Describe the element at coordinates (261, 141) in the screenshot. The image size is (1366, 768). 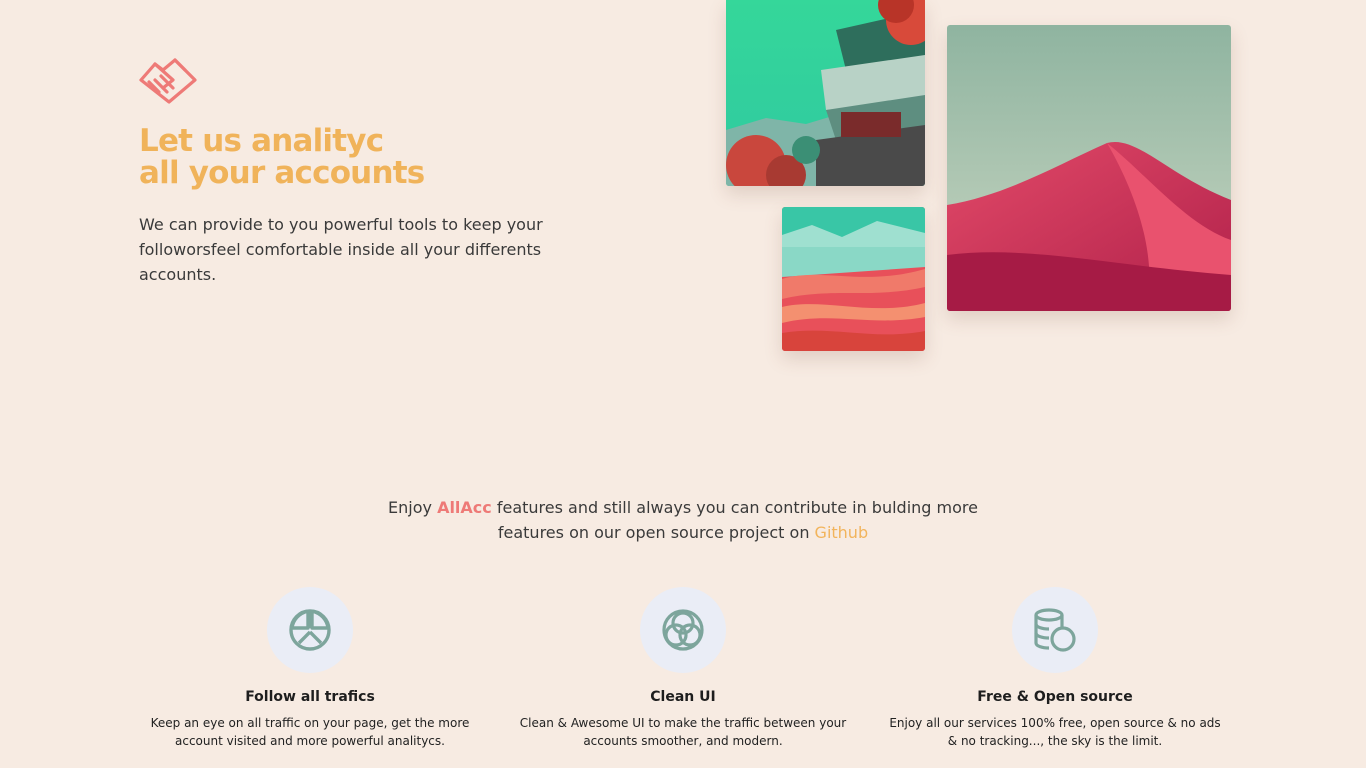
I see `hero-title-line-1: Let us analityc` at that location.